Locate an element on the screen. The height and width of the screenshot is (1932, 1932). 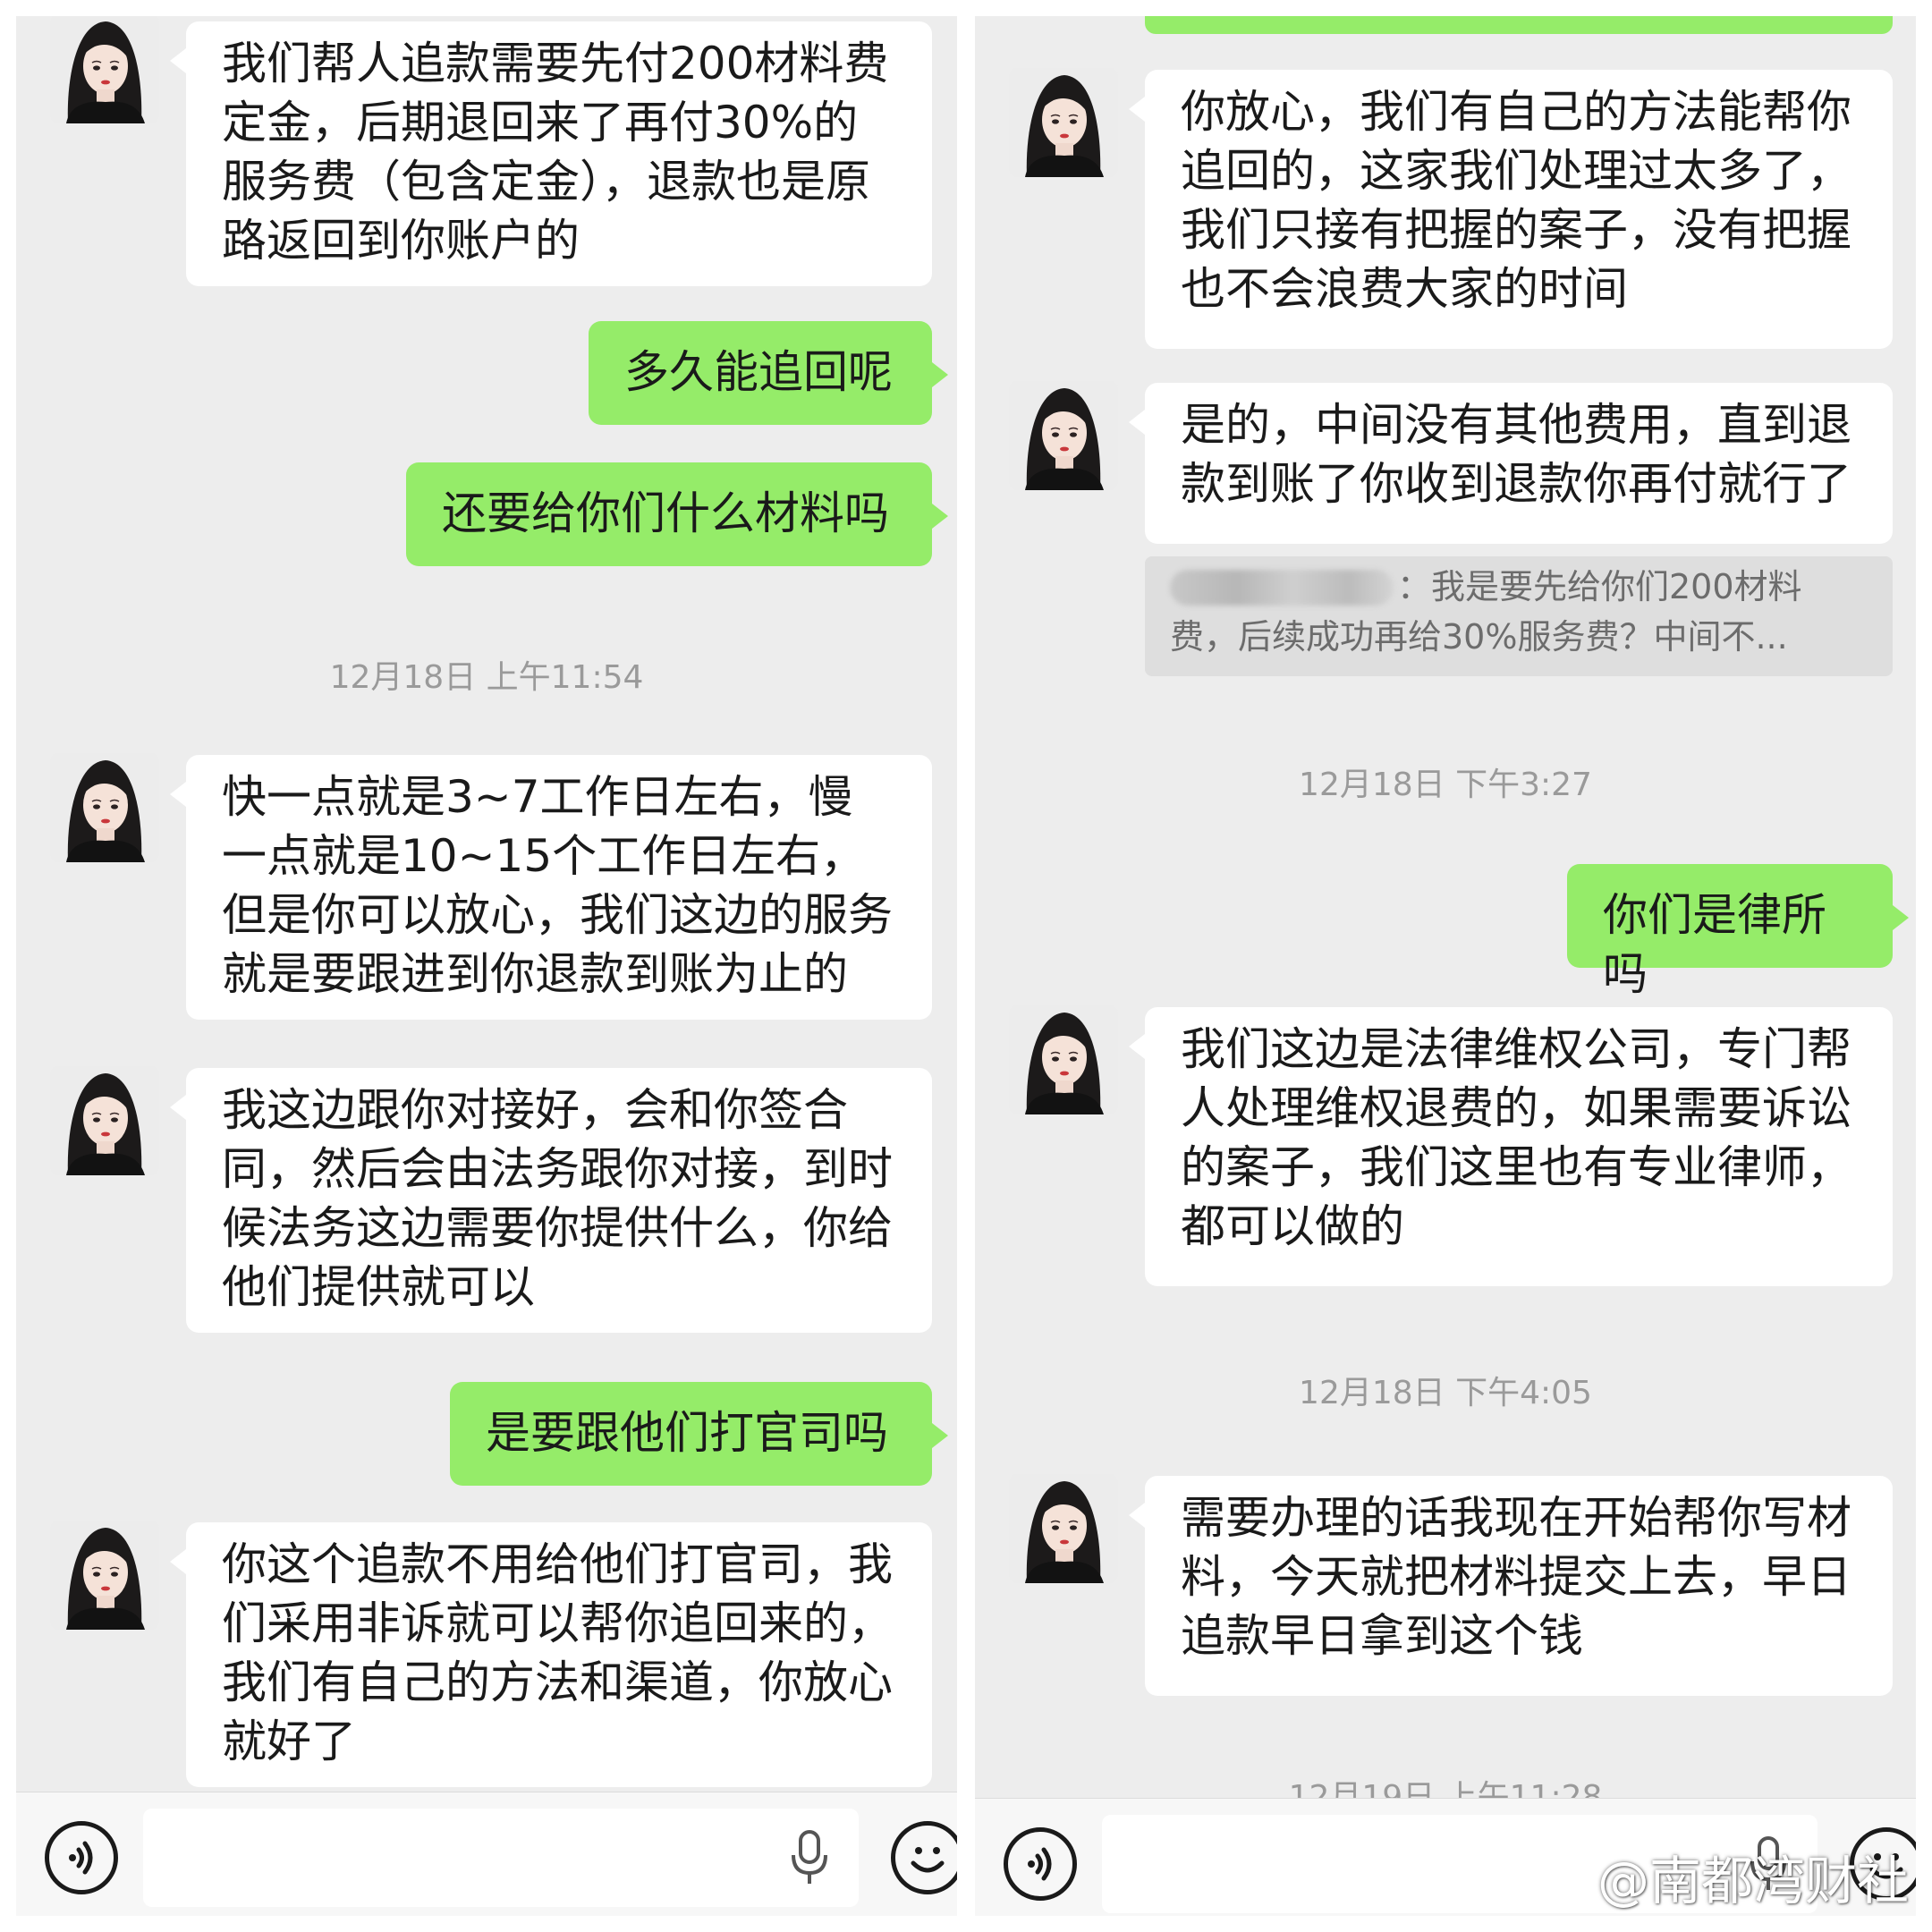
message-timestamp: 12月18日 上午11:54 is located at coordinates (486, 677).